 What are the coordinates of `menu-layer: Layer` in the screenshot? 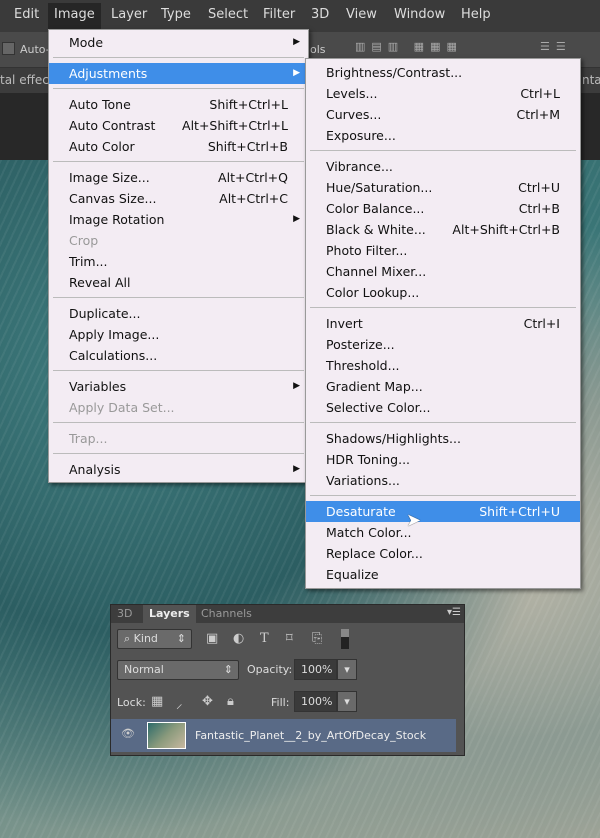 It's located at (129, 14).